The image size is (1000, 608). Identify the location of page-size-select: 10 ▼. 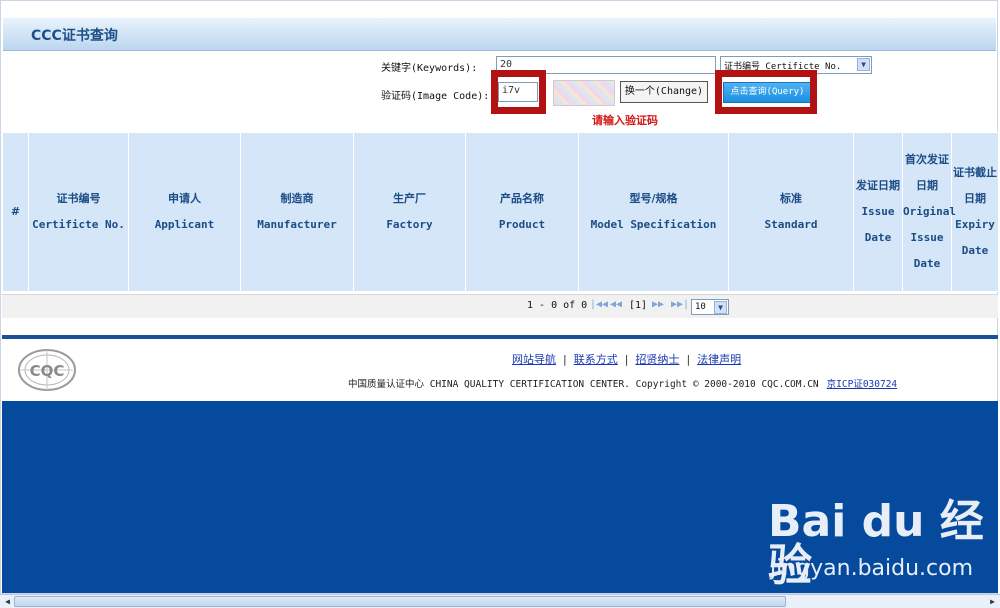
(710, 307).